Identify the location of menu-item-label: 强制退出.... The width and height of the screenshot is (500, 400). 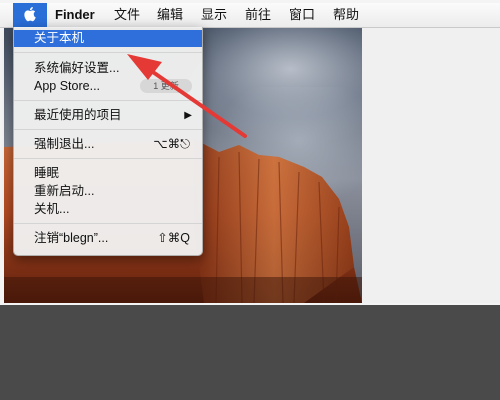
(64, 144).